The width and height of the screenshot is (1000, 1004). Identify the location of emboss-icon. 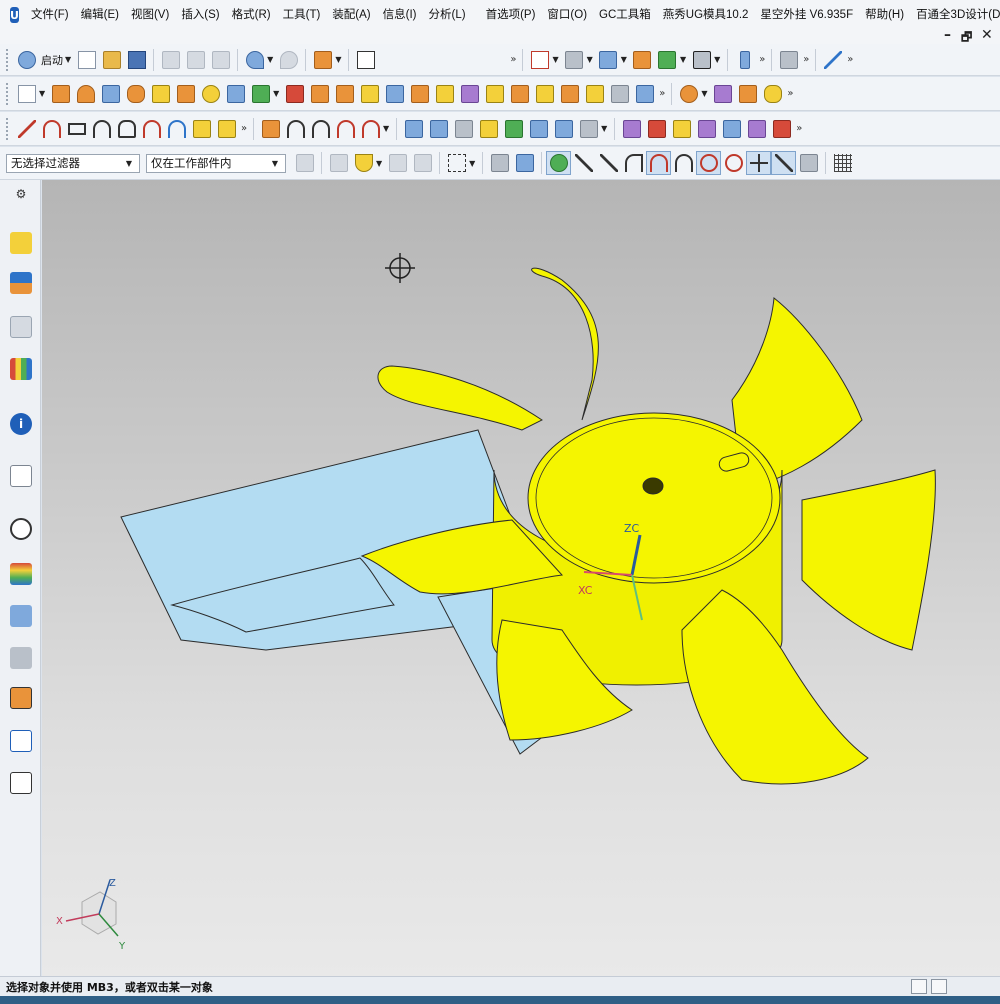
(319, 94).